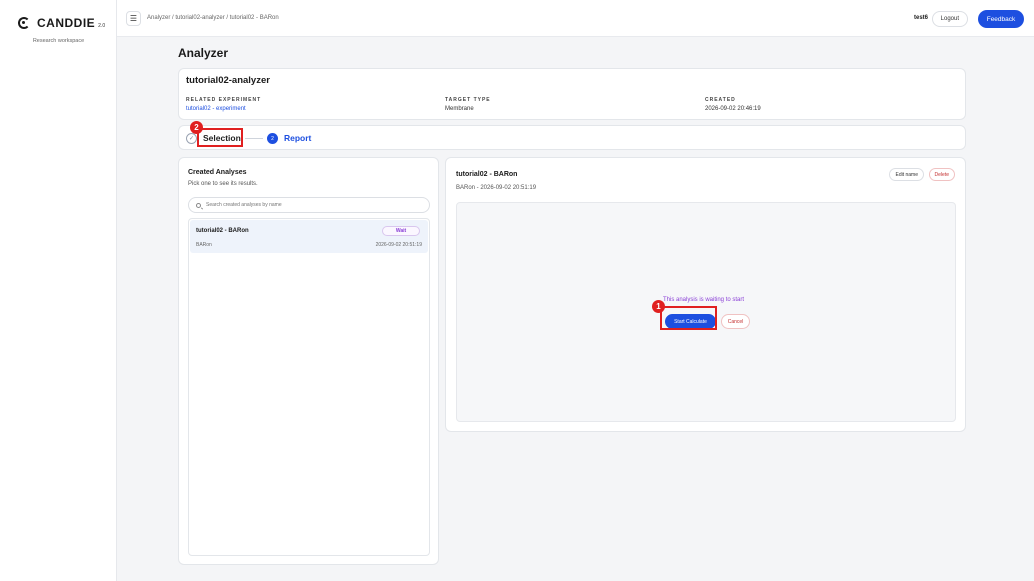 This screenshot has width=1034, height=581. Describe the element at coordinates (920, 18) in the screenshot. I see `username: test6` at that location.